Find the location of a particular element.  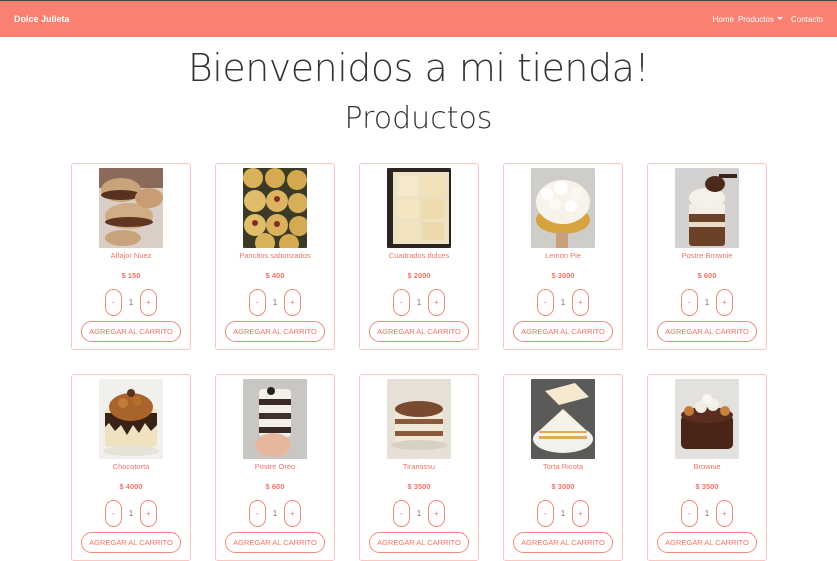

section-title: Productos is located at coordinates (418, 118).